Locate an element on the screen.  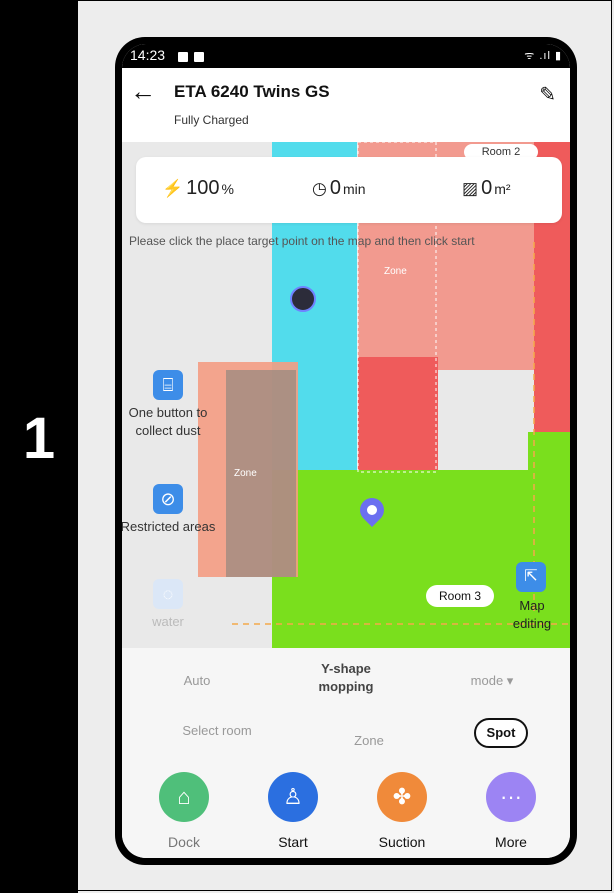
back-arrow-icon: ← is located at coordinates (143, 91).